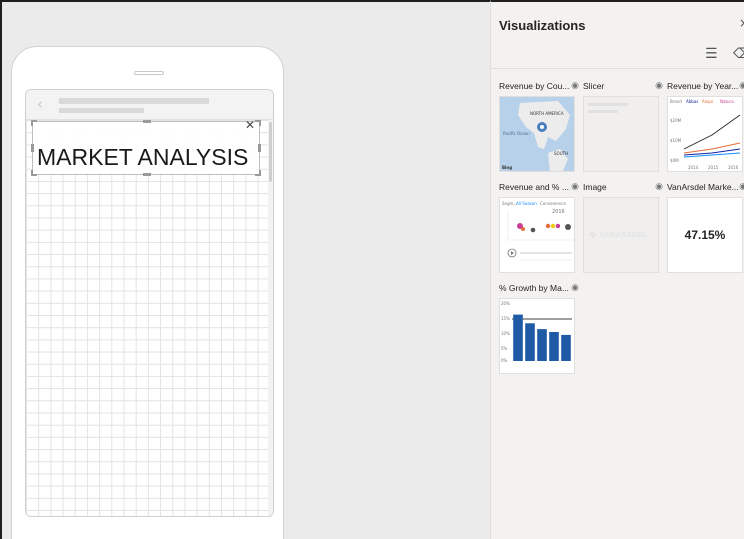 The height and width of the screenshot is (539, 744). What do you see at coordinates (617, 68) in the screenshot?
I see `pane-divider` at bounding box center [617, 68].